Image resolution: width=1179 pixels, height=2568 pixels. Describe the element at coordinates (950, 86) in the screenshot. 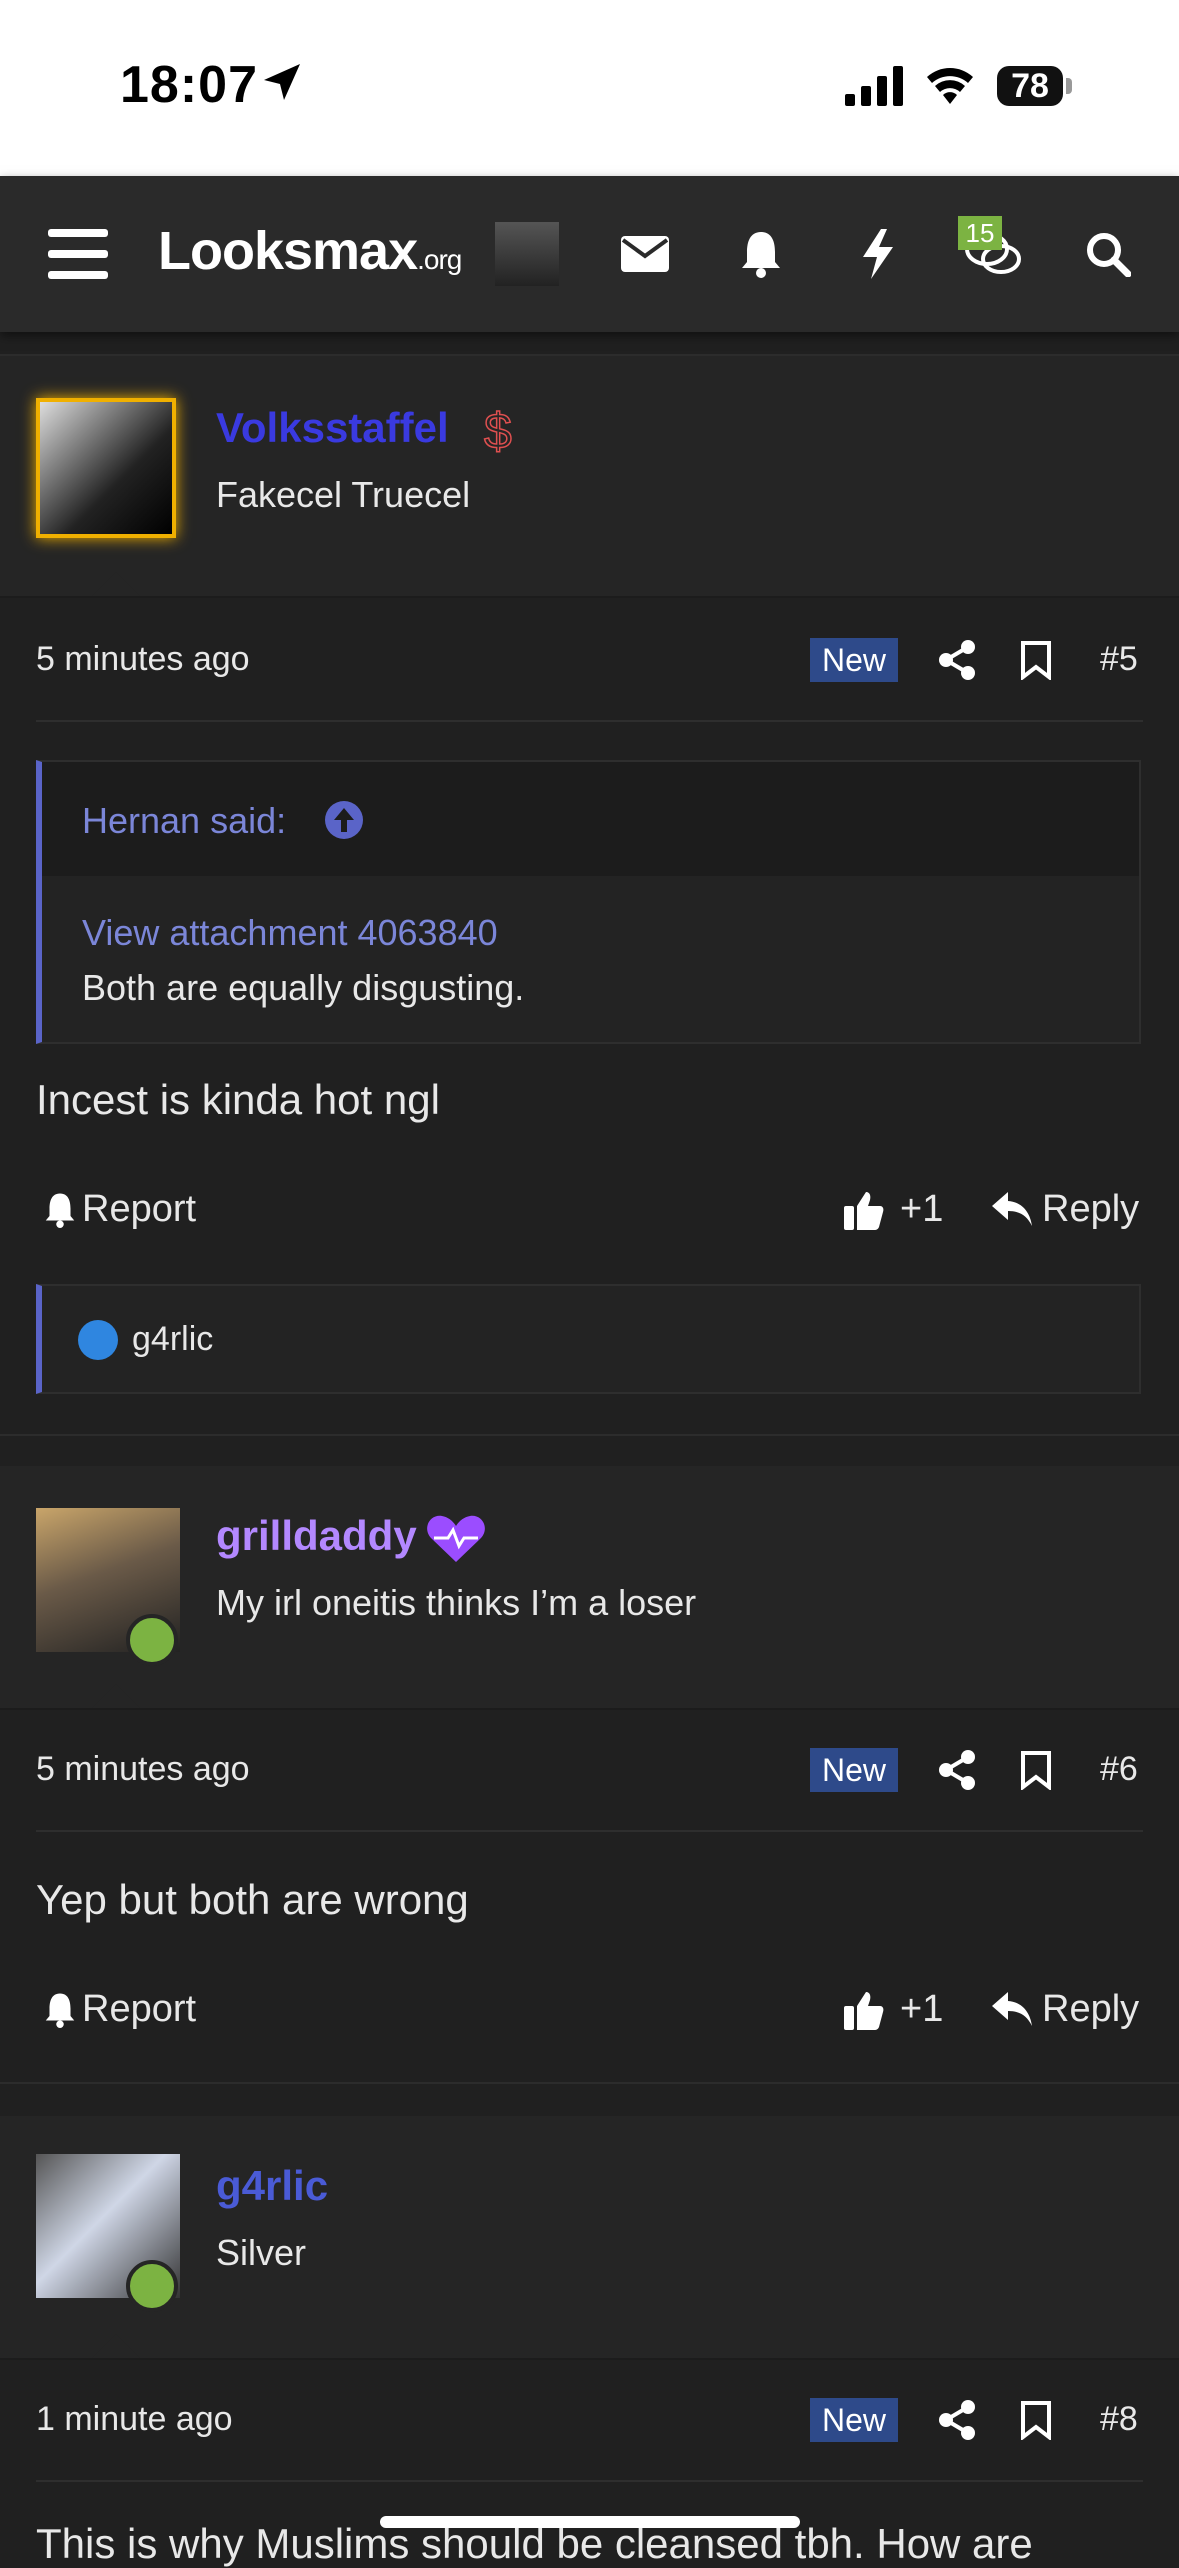

I see `wifi-icon` at that location.